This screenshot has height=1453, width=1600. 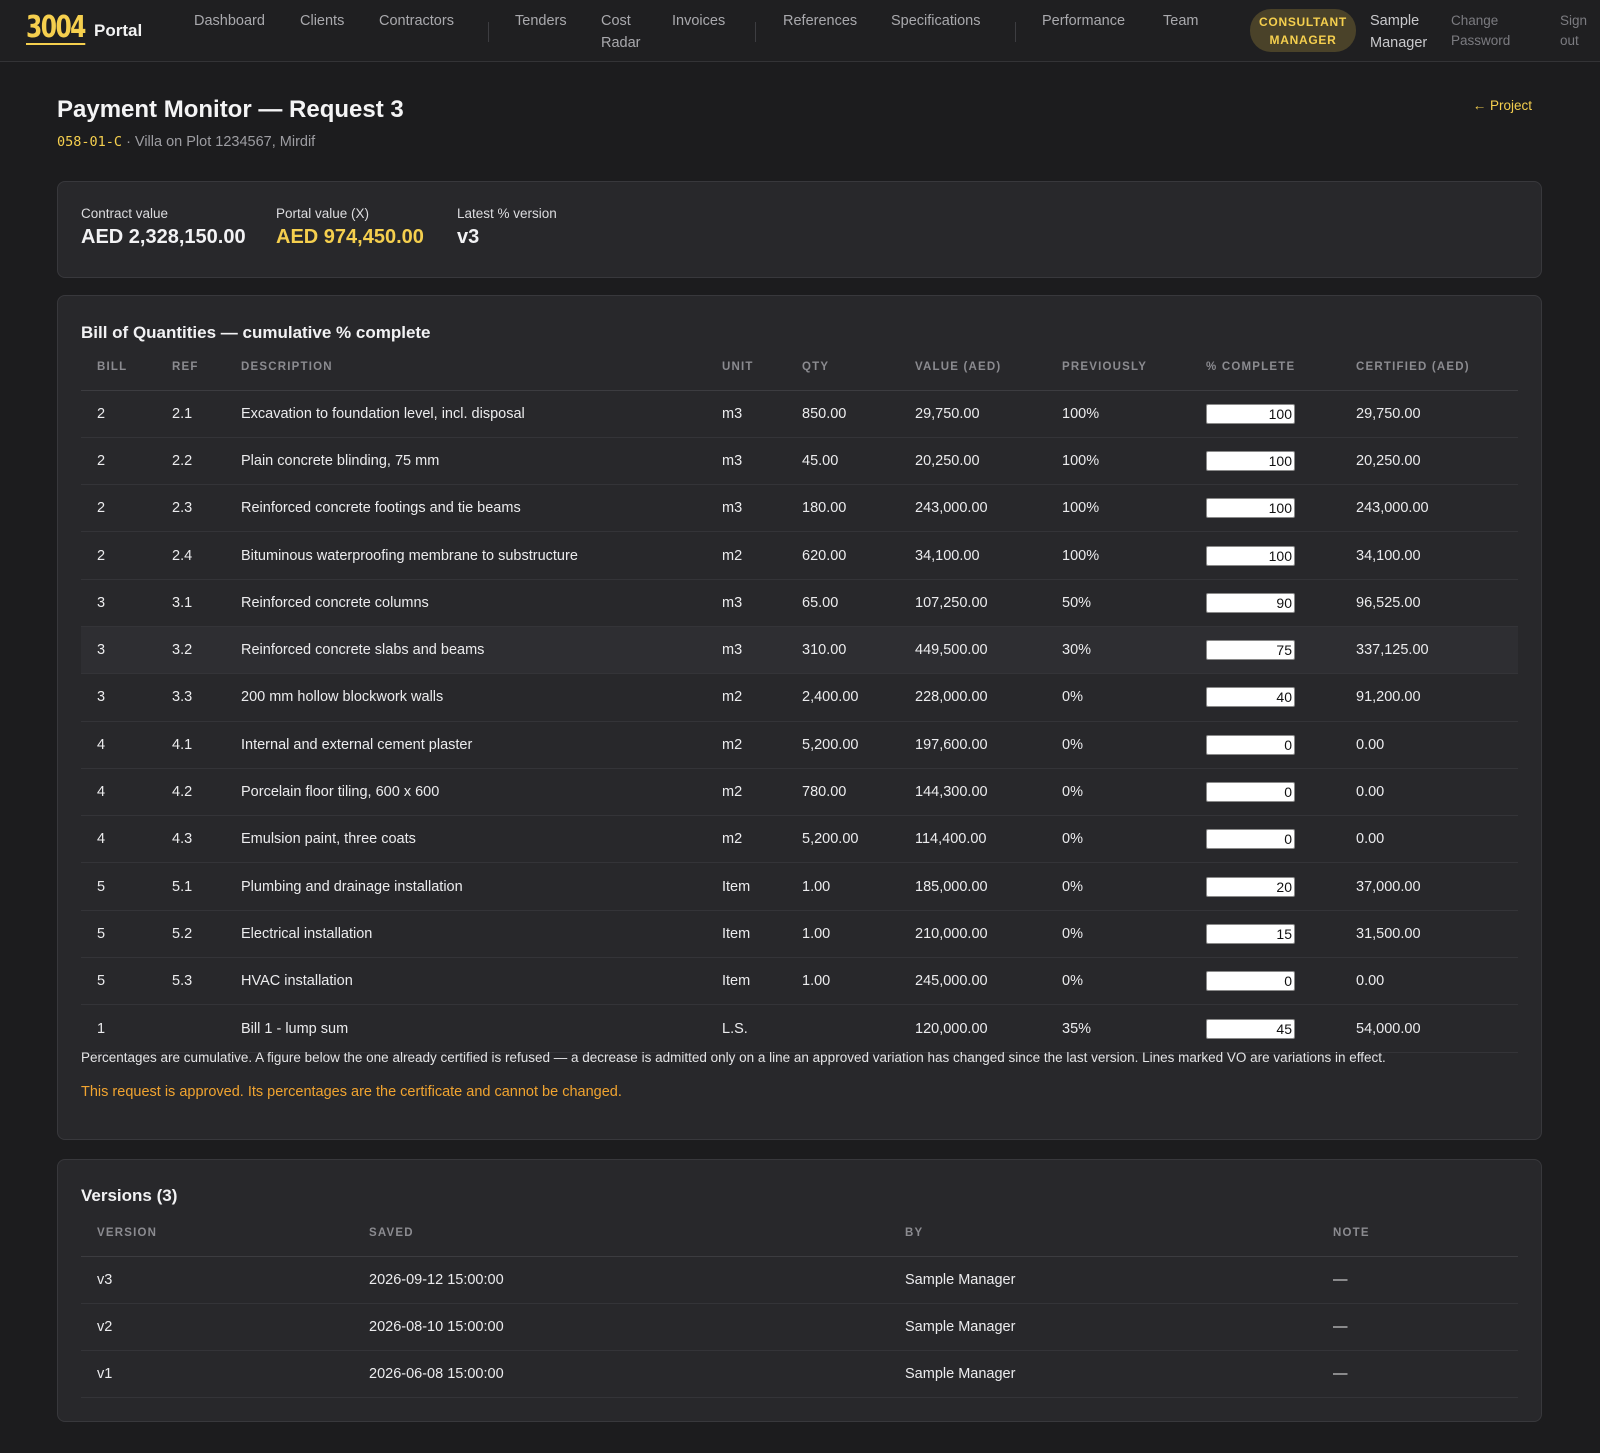 What do you see at coordinates (190, 508) in the screenshot?
I see `ref-cell: 2.3` at bounding box center [190, 508].